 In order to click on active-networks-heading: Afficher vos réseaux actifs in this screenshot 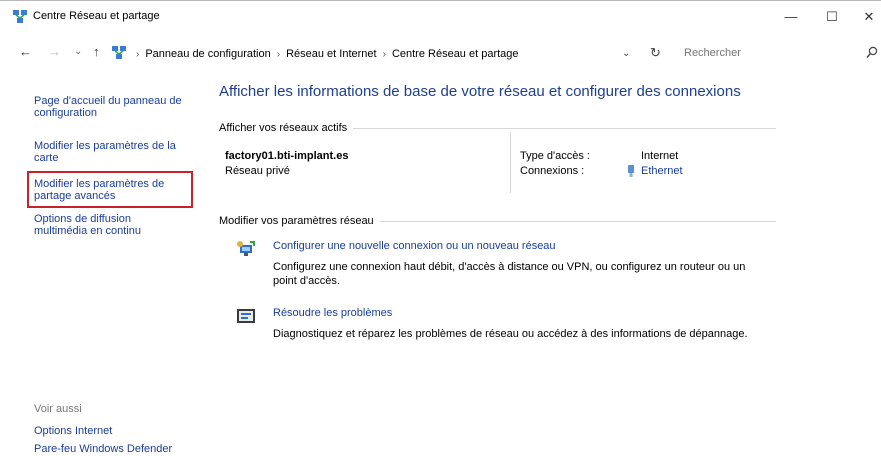, I will do `click(286, 128)`.